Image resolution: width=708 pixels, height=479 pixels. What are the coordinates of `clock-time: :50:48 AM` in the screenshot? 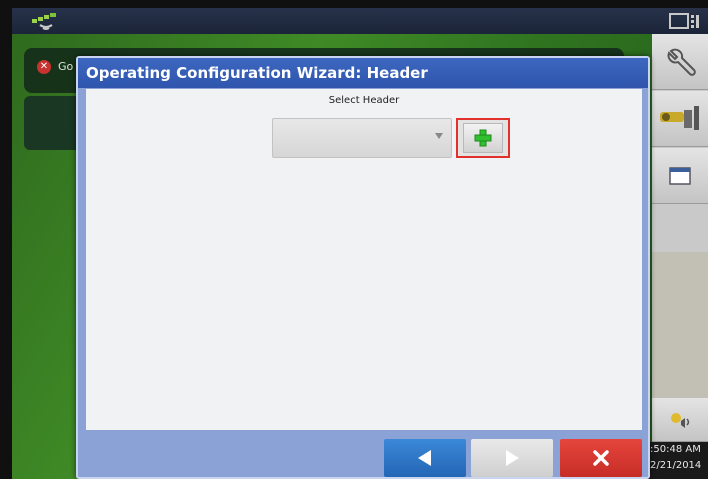 It's located at (675, 449).